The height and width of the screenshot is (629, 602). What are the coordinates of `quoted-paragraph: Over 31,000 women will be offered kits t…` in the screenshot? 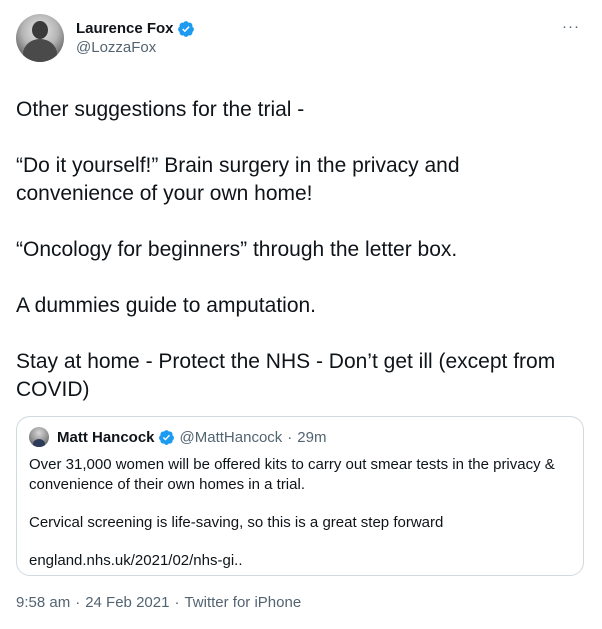 It's located at (292, 474).